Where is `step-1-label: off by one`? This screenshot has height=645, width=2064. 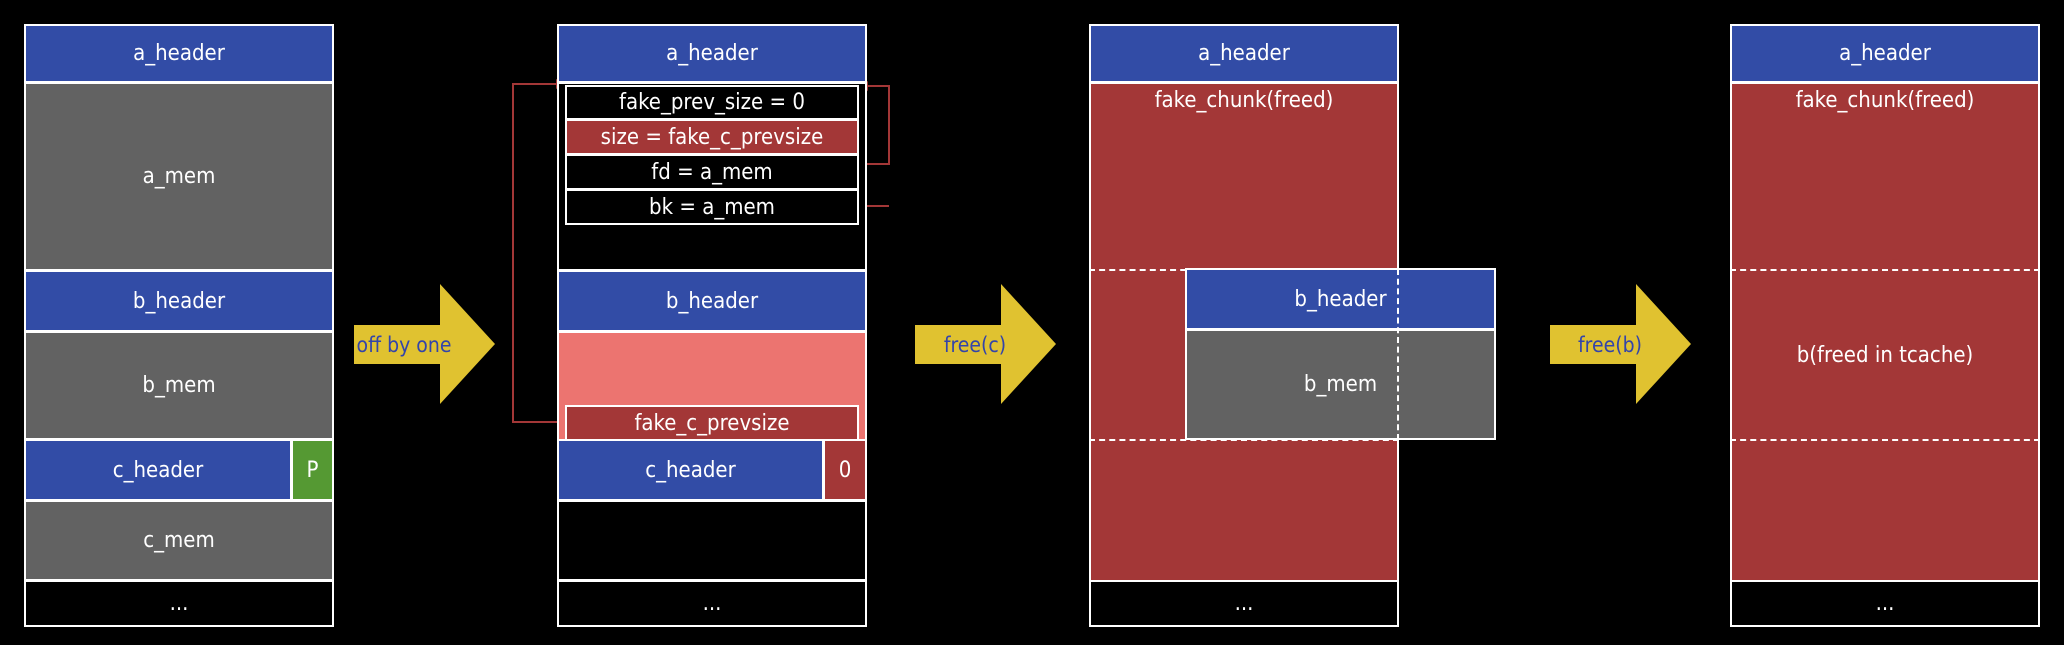
step-1-label: off by one is located at coordinates (404, 344).